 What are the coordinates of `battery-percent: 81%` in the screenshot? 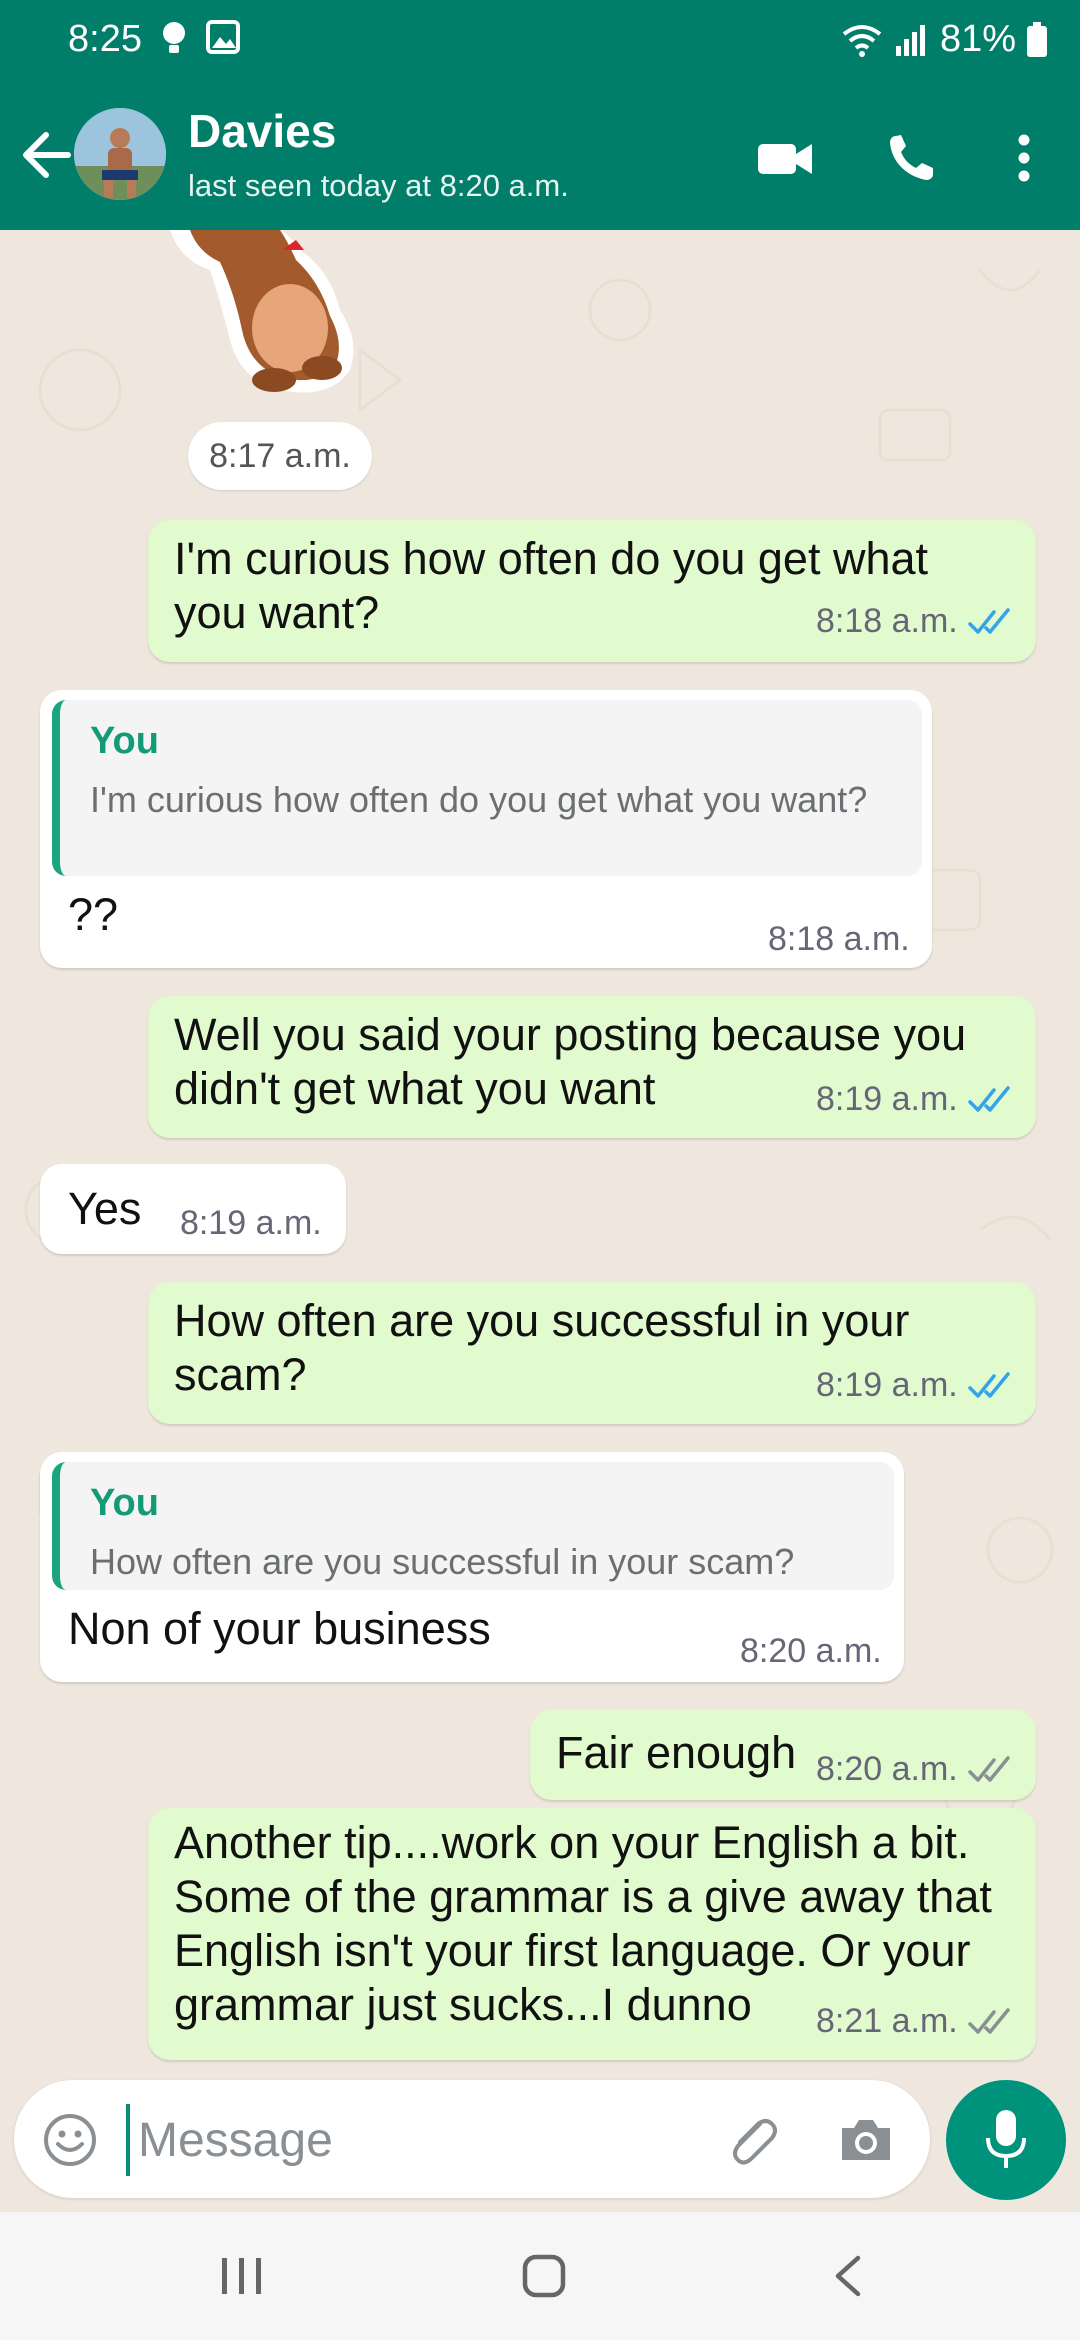 It's located at (977, 39).